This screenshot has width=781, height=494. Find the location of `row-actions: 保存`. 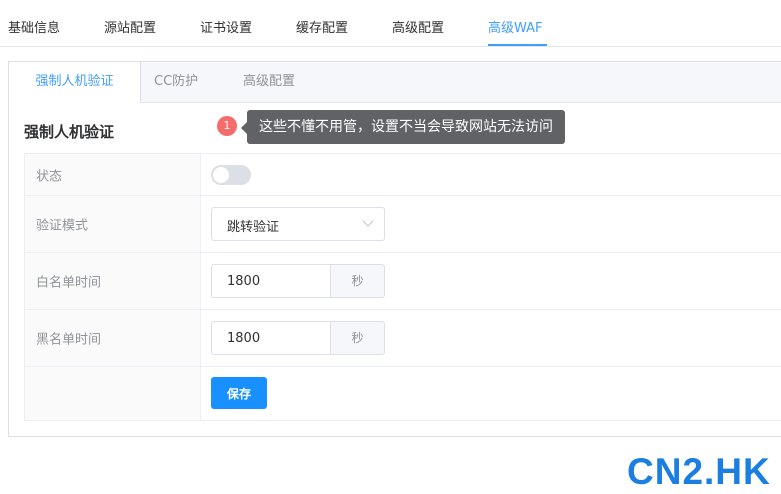

row-actions: 保存 is located at coordinates (403, 393).